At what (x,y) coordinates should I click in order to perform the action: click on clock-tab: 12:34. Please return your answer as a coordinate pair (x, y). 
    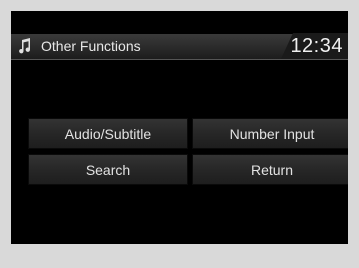
    Looking at the image, I should click on (314, 46).